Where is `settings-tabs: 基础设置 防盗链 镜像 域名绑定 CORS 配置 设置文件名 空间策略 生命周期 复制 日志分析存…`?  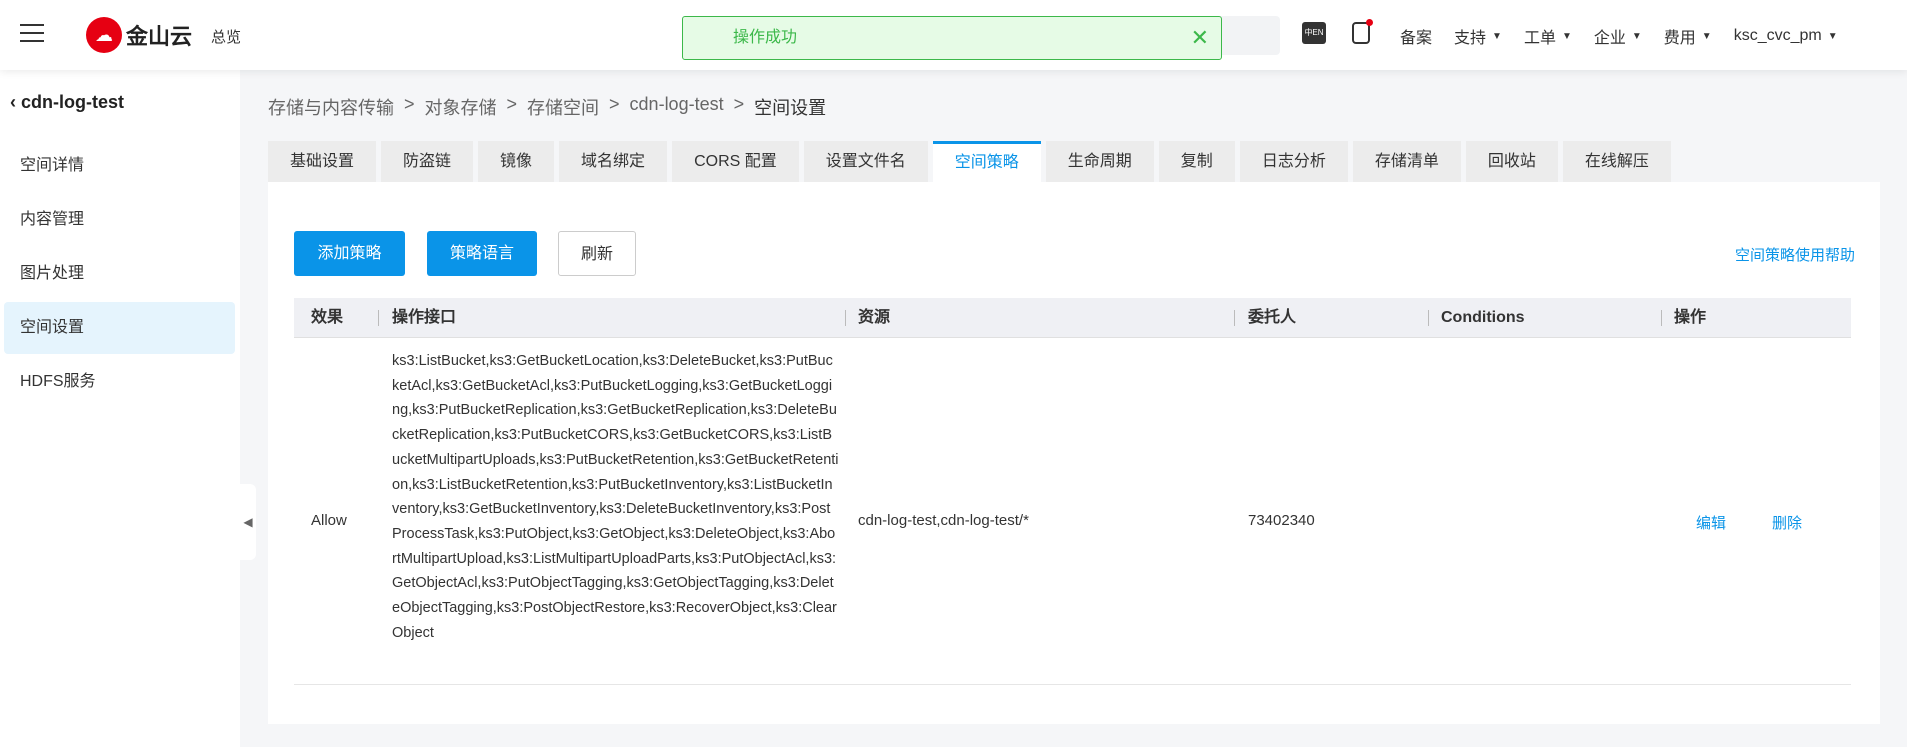 settings-tabs: 基础设置 防盗链 镜像 域名绑定 CORS 配置 设置文件名 空间策略 生命周期 复制 日志分析存… is located at coordinates (969, 161).